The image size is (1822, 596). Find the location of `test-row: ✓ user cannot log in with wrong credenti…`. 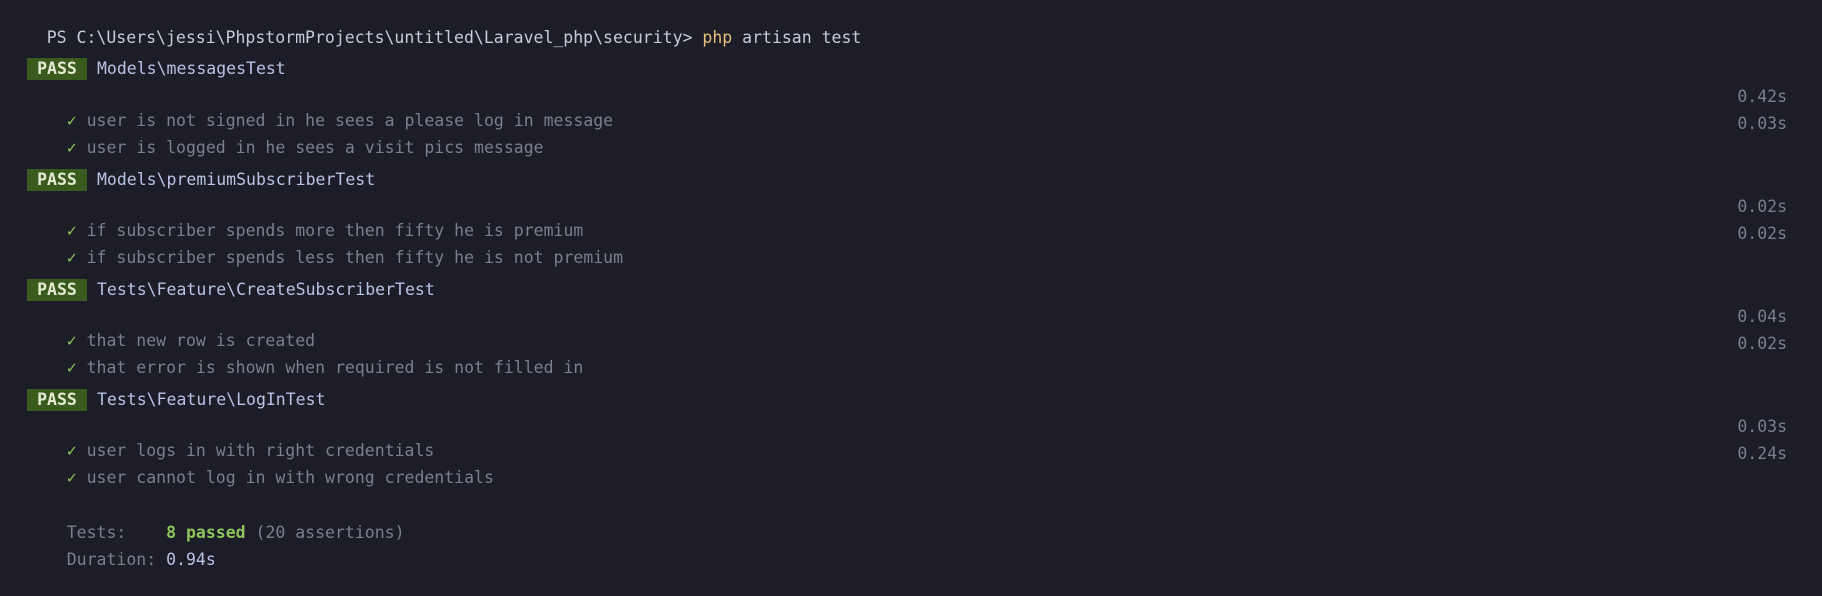

test-row: ✓ user cannot log in with wrong credenti… is located at coordinates (260, 464).